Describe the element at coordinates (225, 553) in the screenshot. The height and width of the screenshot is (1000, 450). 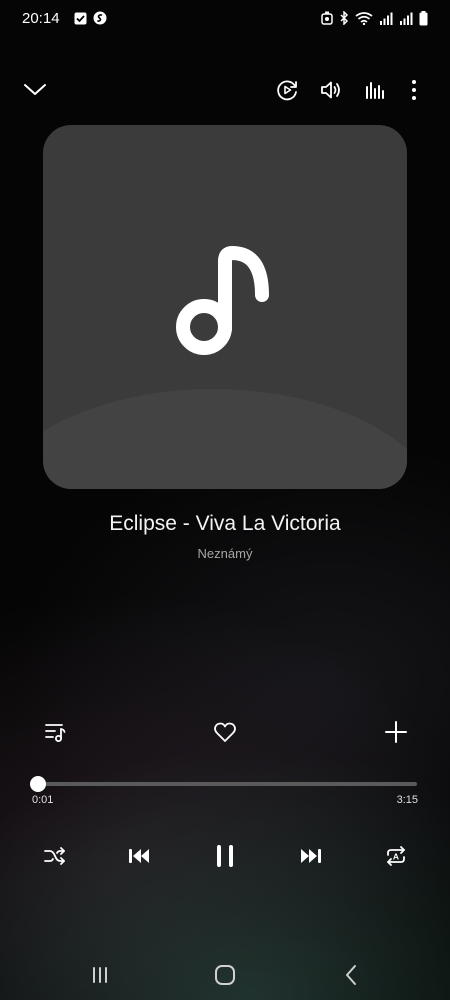
I see `track-artist: Neznámý` at that location.